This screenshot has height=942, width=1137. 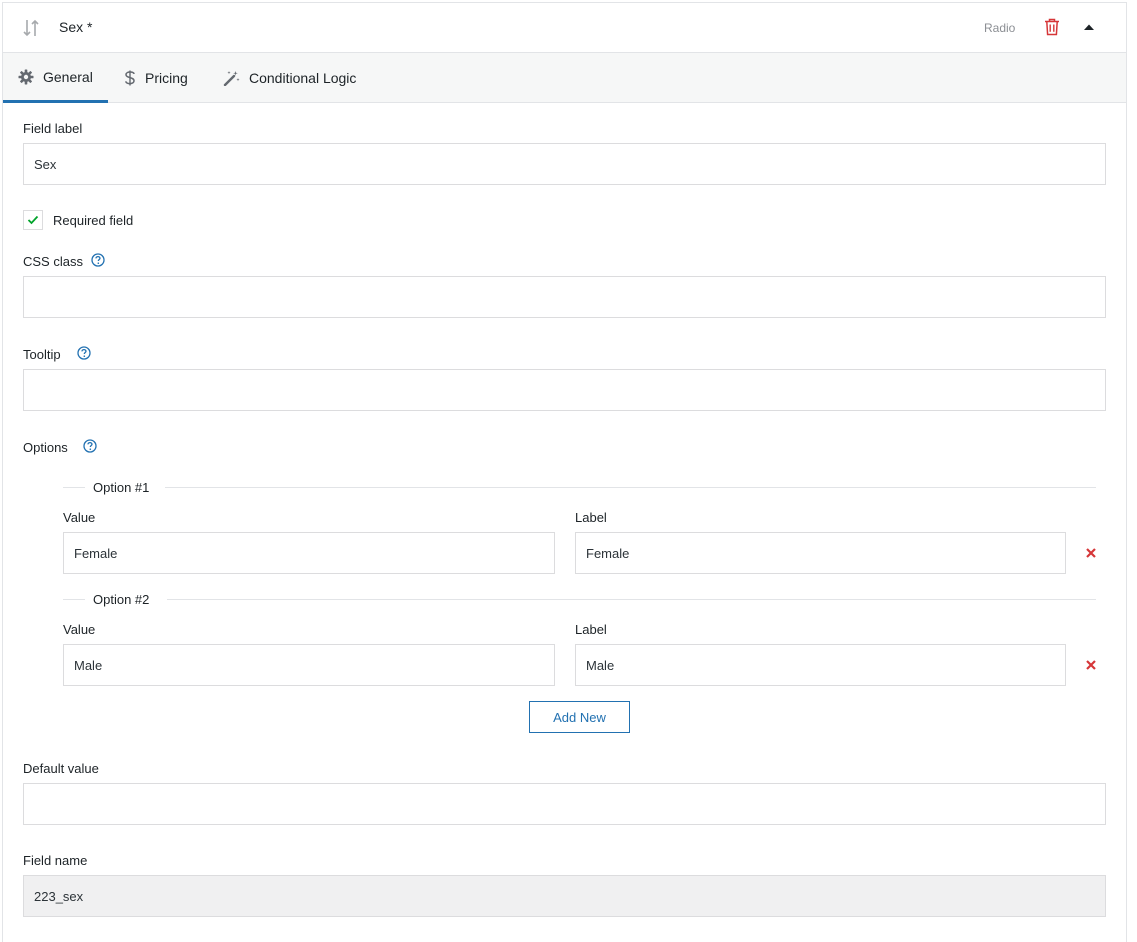 I want to click on checkmark-icon, so click(x=33, y=220).